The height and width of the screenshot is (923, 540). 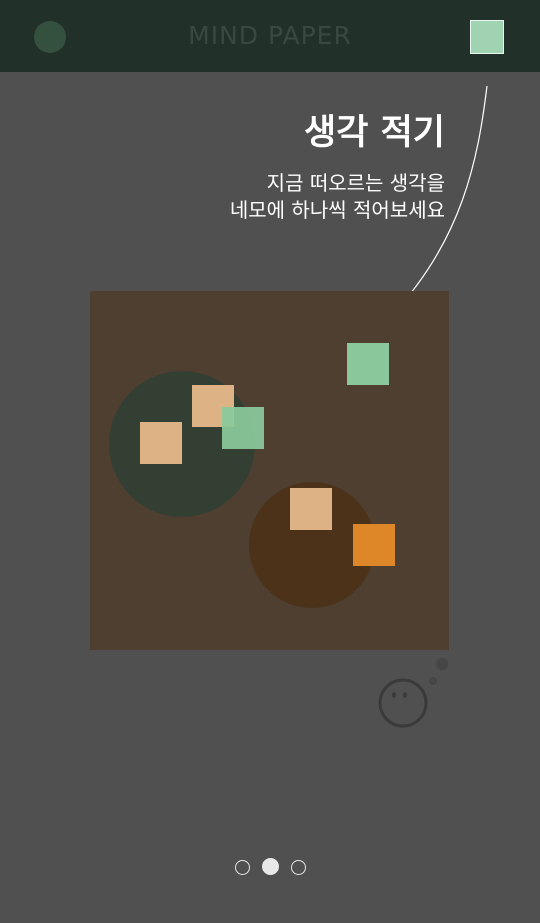 What do you see at coordinates (413, 693) in the screenshot?
I see `thinking-face-icon` at bounding box center [413, 693].